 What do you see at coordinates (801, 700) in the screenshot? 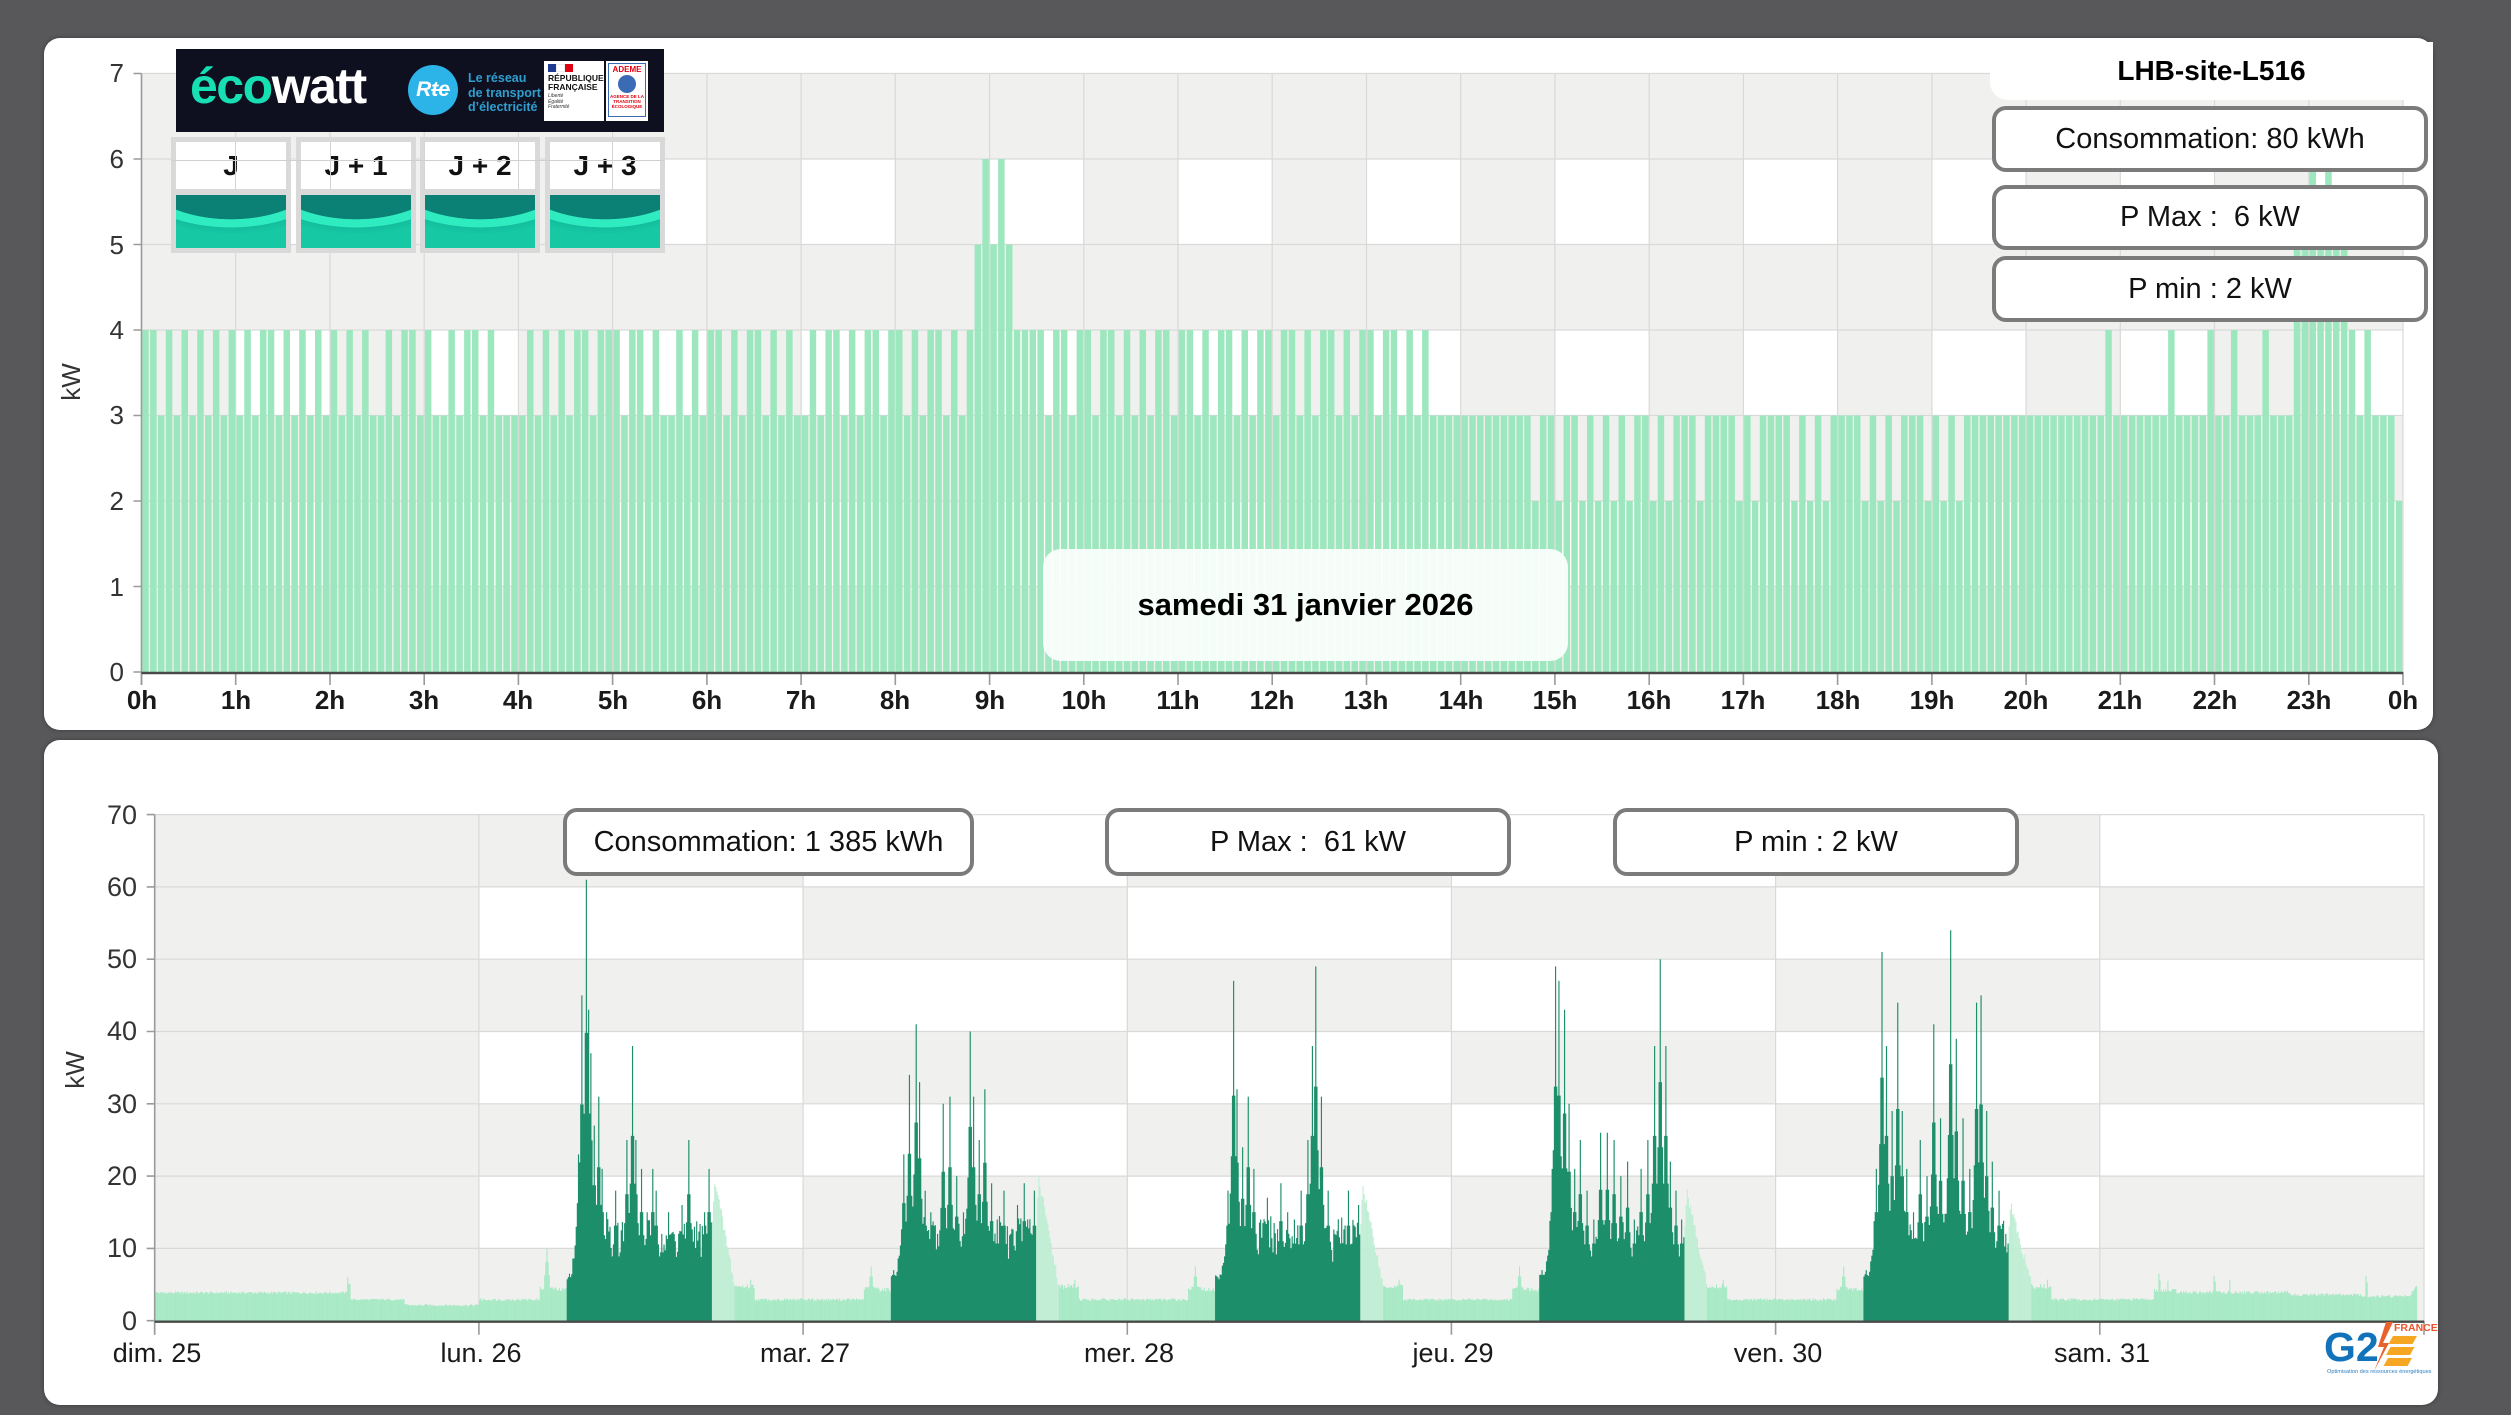
I see `svg-text: 7h` at bounding box center [801, 700].